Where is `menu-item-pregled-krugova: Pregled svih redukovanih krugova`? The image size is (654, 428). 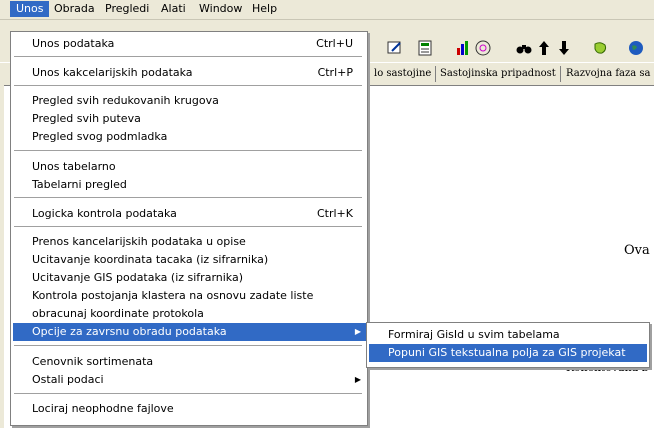
menu-item-pregled-krugova: Pregled svih redukovanih krugova is located at coordinates (190, 101).